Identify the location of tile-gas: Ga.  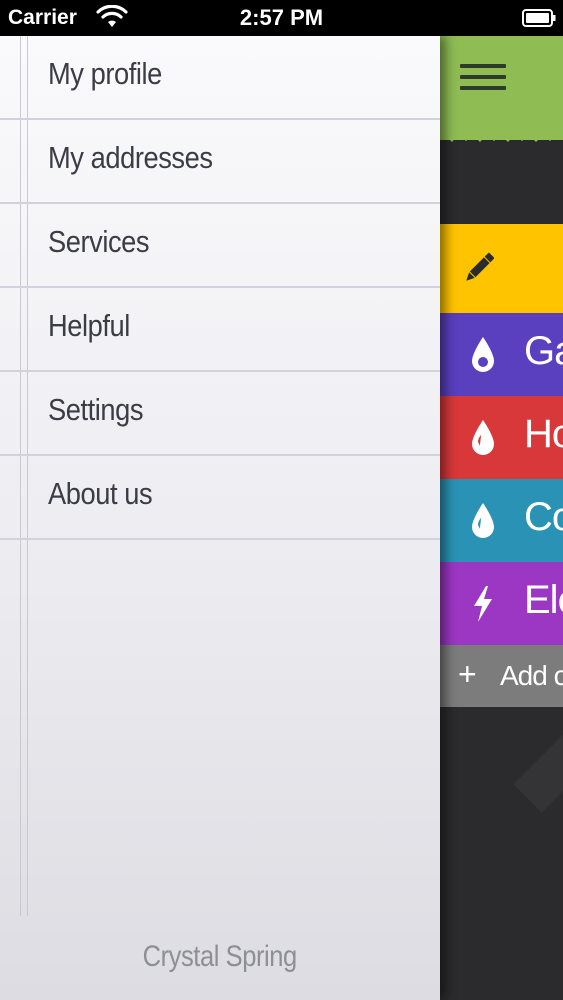
(501, 354).